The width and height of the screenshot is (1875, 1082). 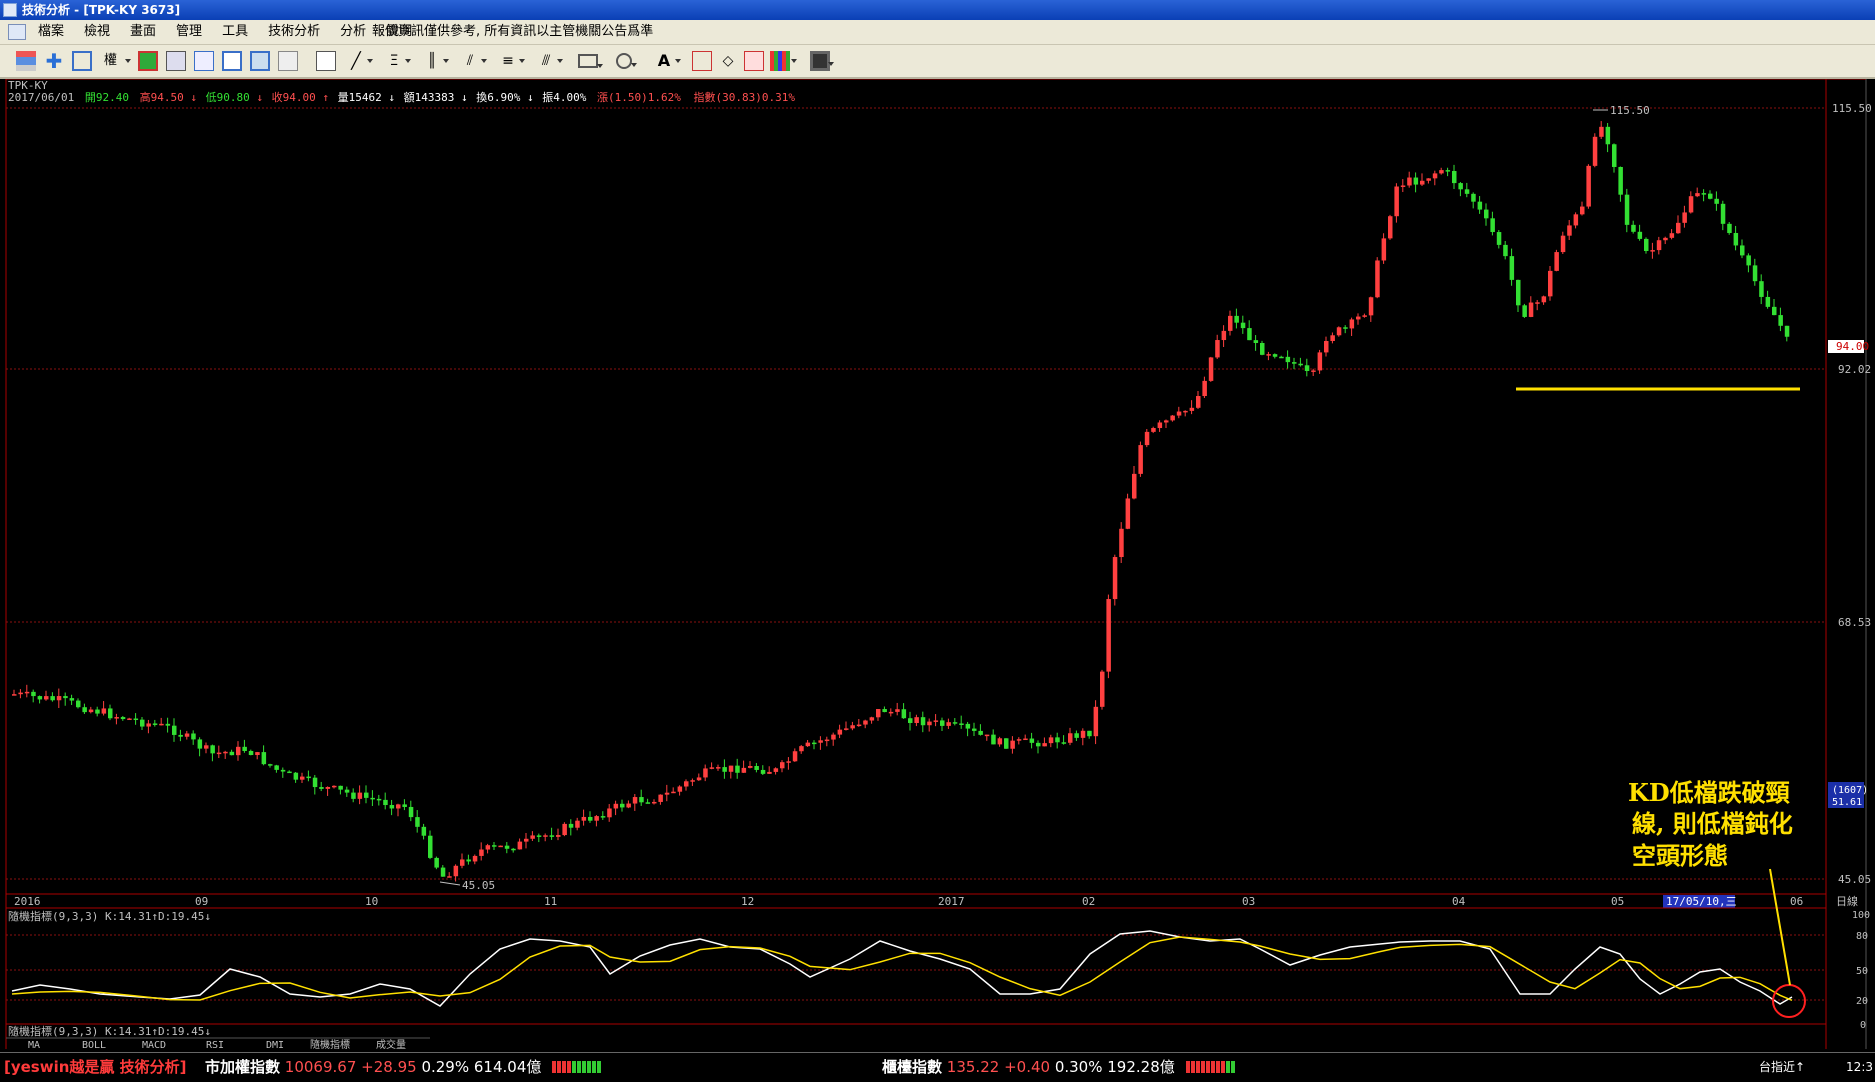 What do you see at coordinates (54, 61) in the screenshot?
I see `crosshair-icon: ✚` at bounding box center [54, 61].